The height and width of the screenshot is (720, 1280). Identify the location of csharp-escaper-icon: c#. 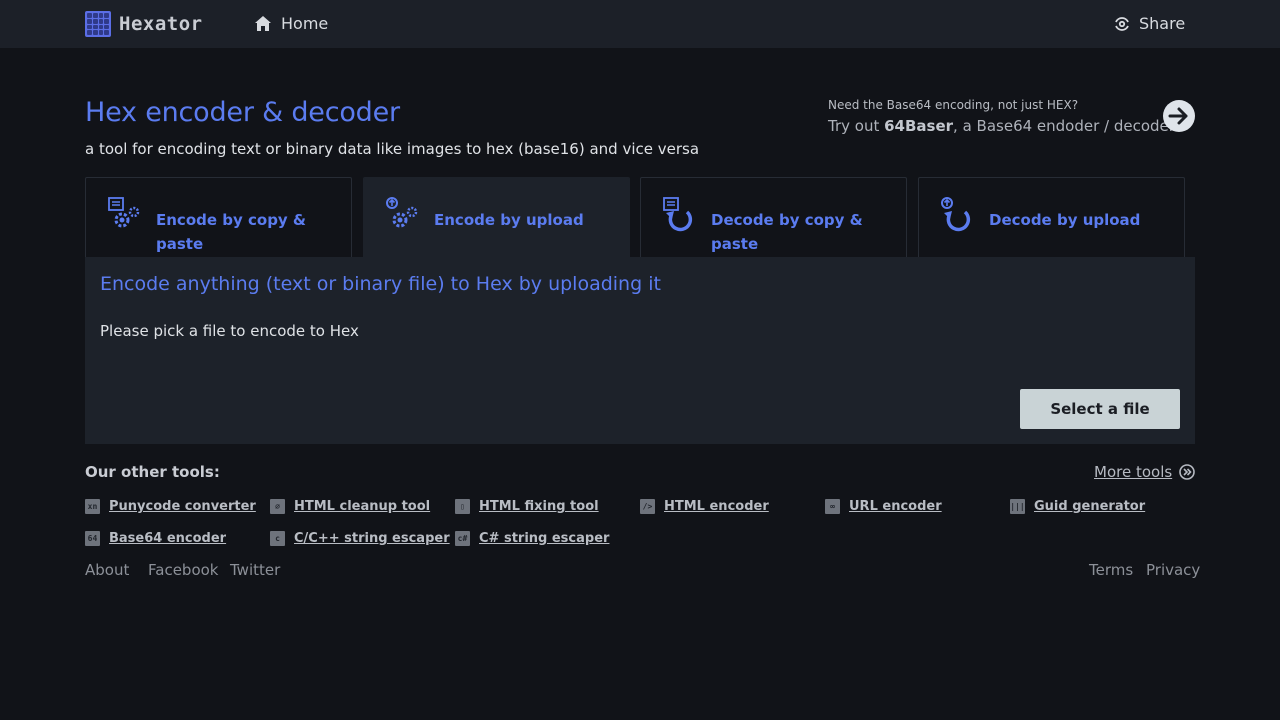
(462, 538).